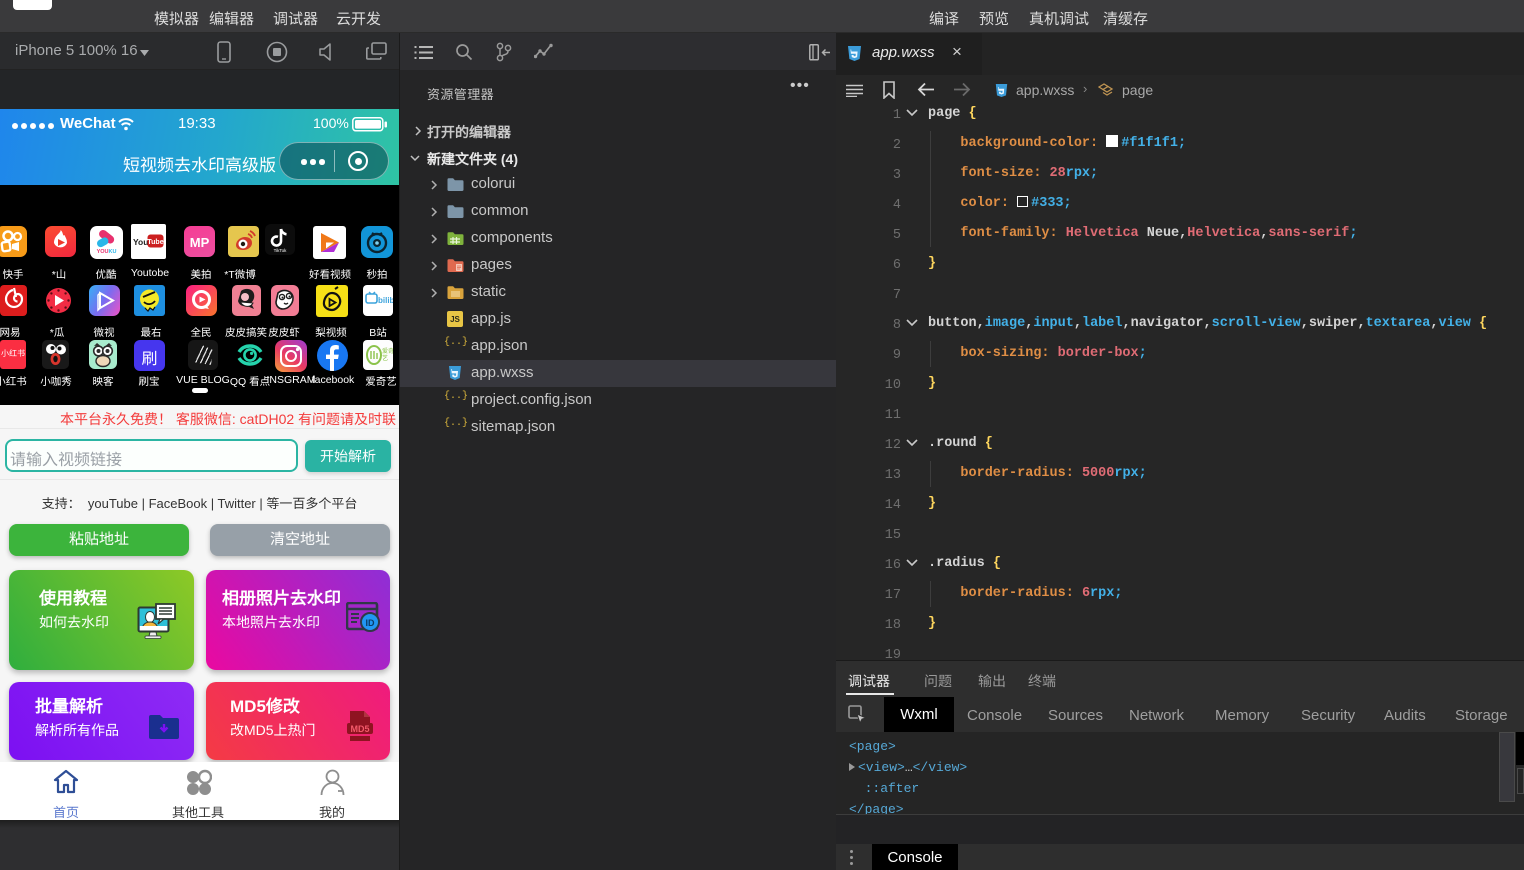  I want to click on svg-text: YOUKU, so click(107, 252).